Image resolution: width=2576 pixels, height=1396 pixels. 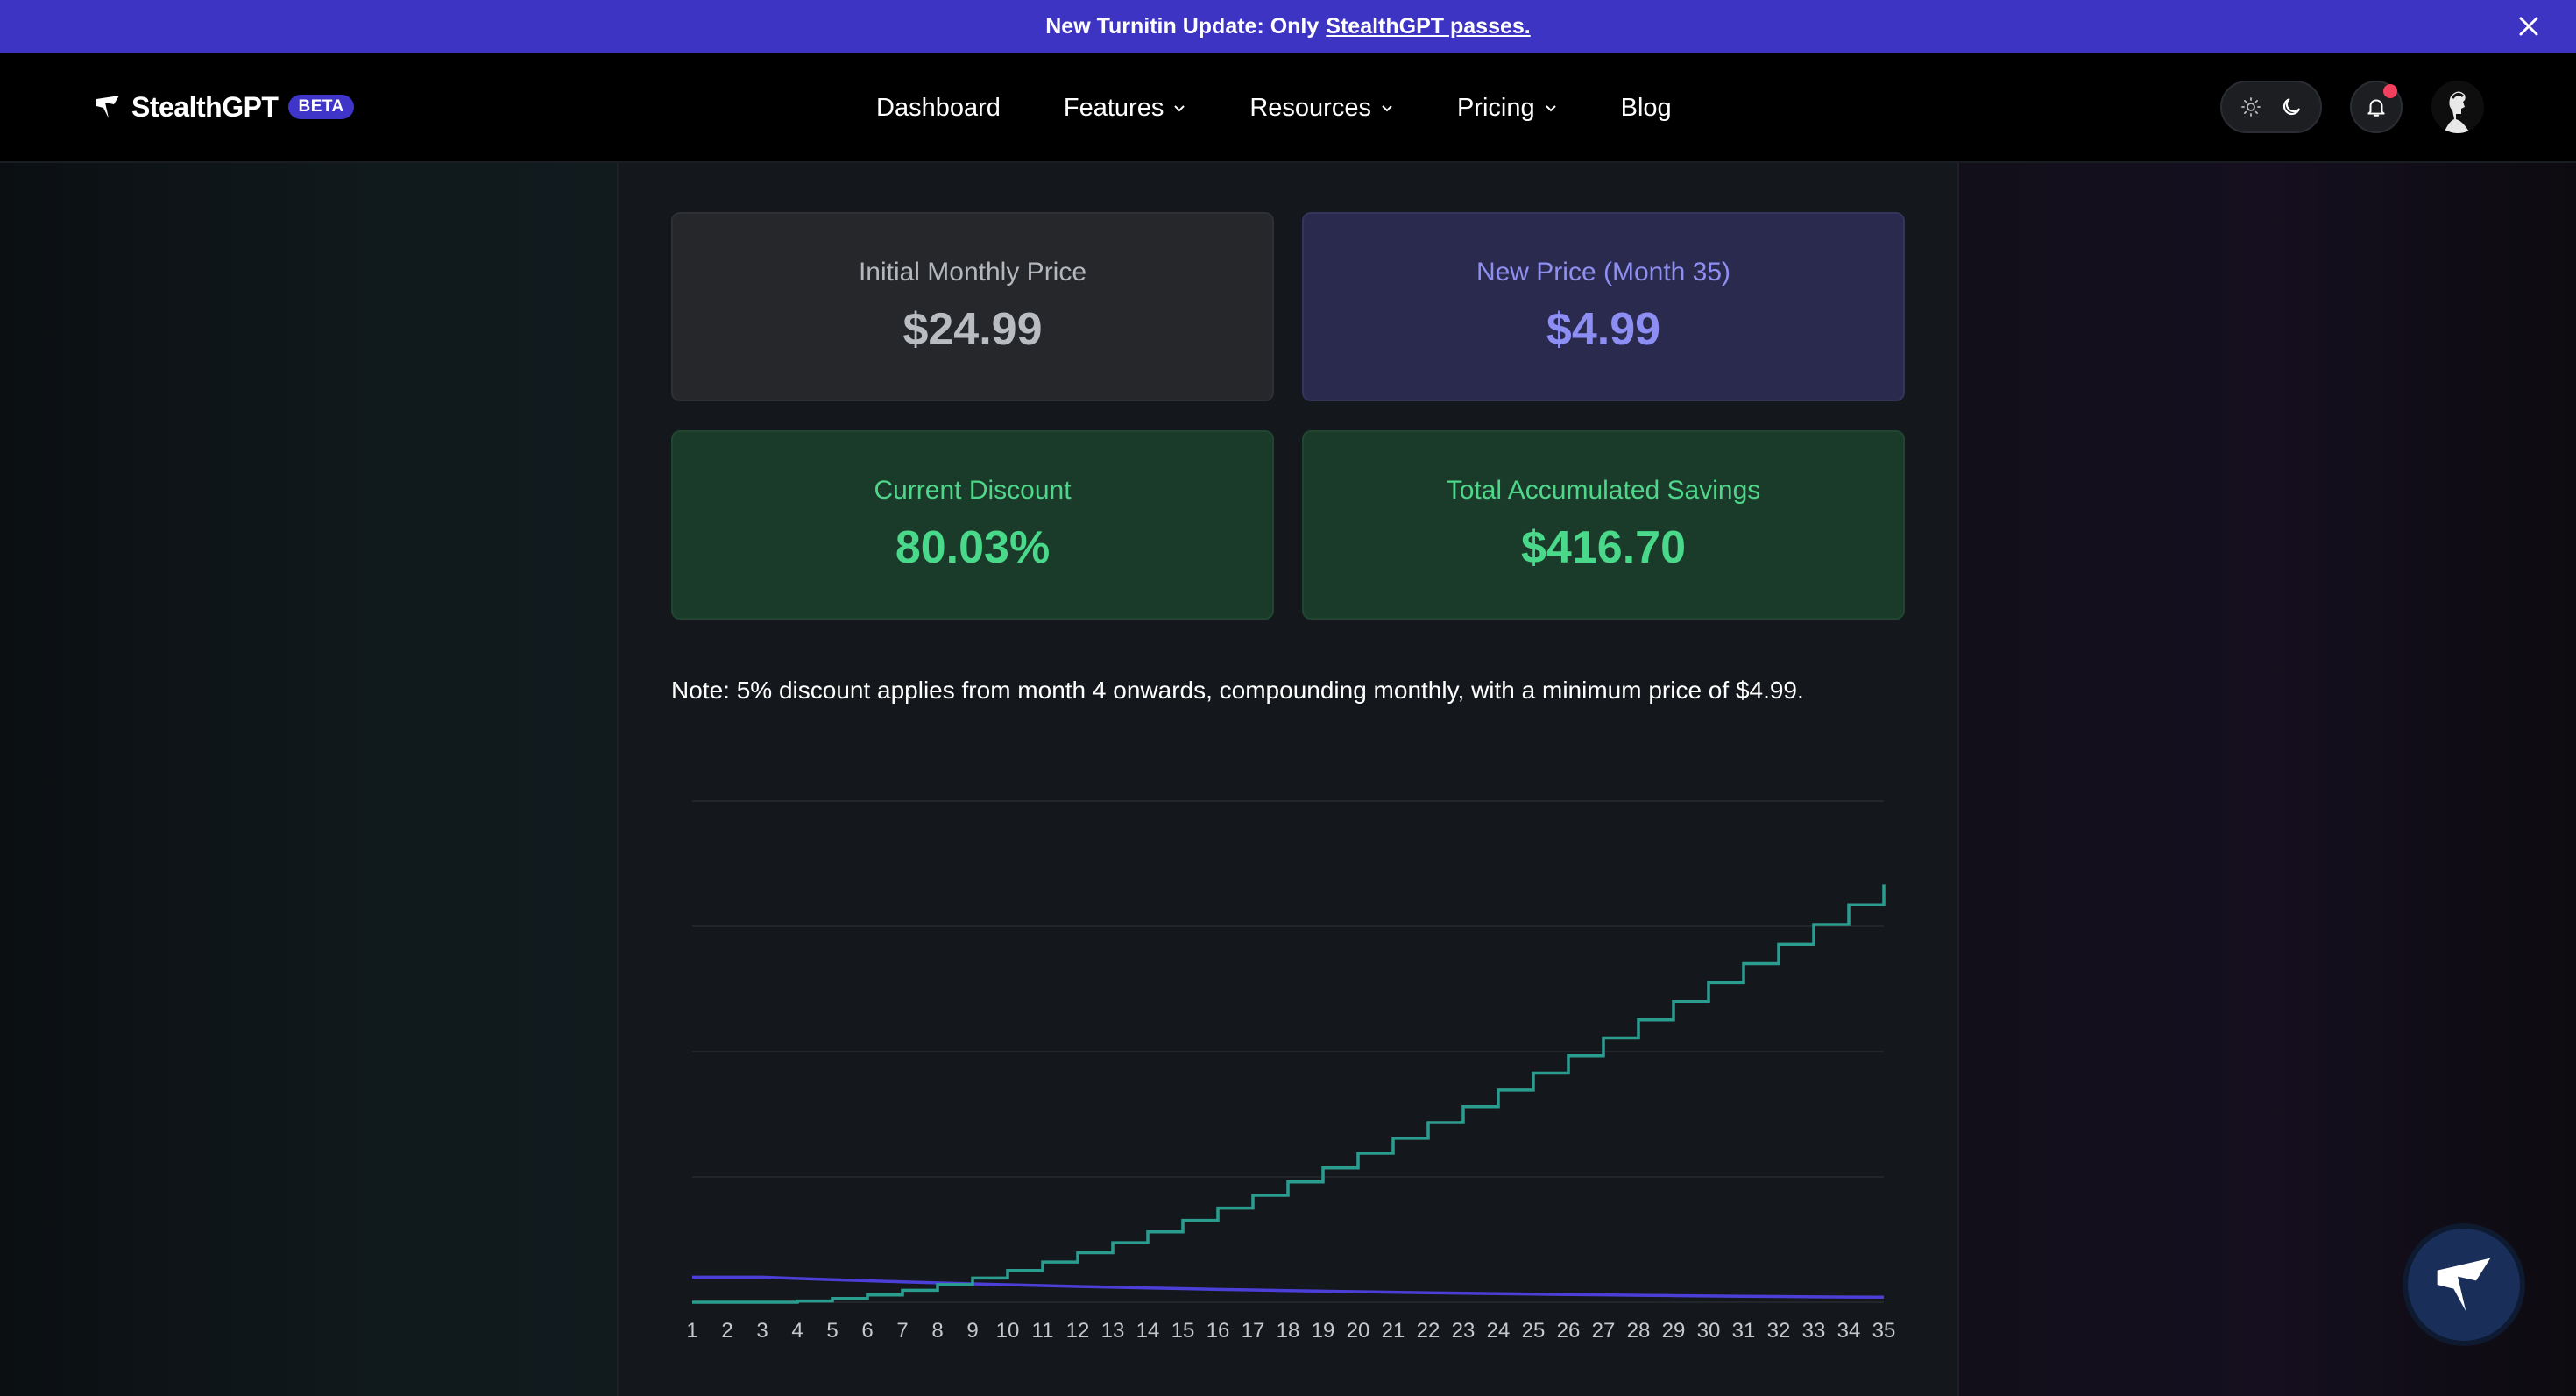 I want to click on x-tick-label: 35, so click(x=1884, y=1331).